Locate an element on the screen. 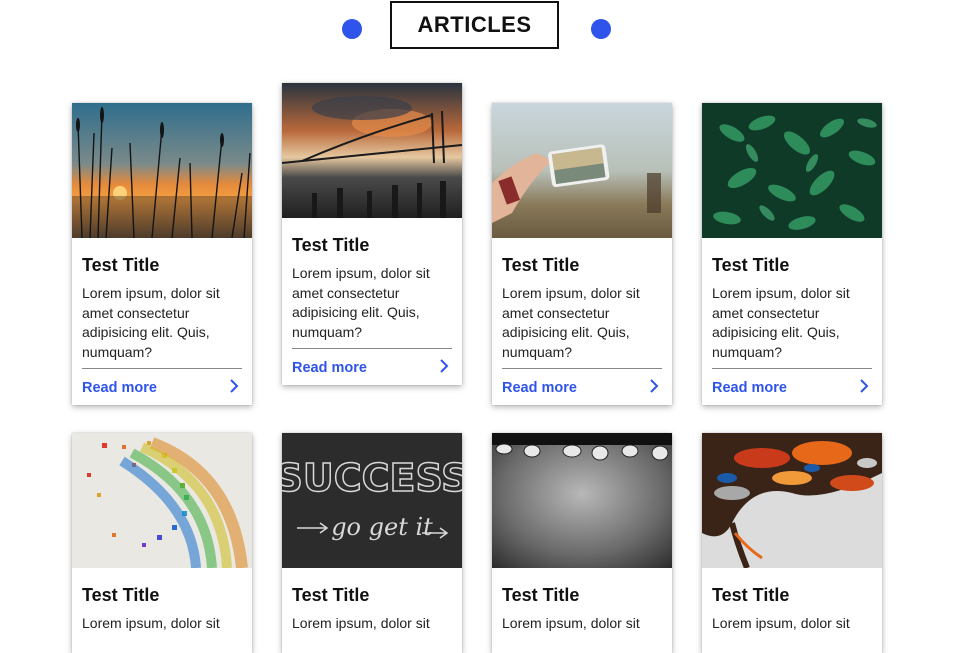 This screenshot has width=953, height=653. green-leaves-photo is located at coordinates (792, 170).